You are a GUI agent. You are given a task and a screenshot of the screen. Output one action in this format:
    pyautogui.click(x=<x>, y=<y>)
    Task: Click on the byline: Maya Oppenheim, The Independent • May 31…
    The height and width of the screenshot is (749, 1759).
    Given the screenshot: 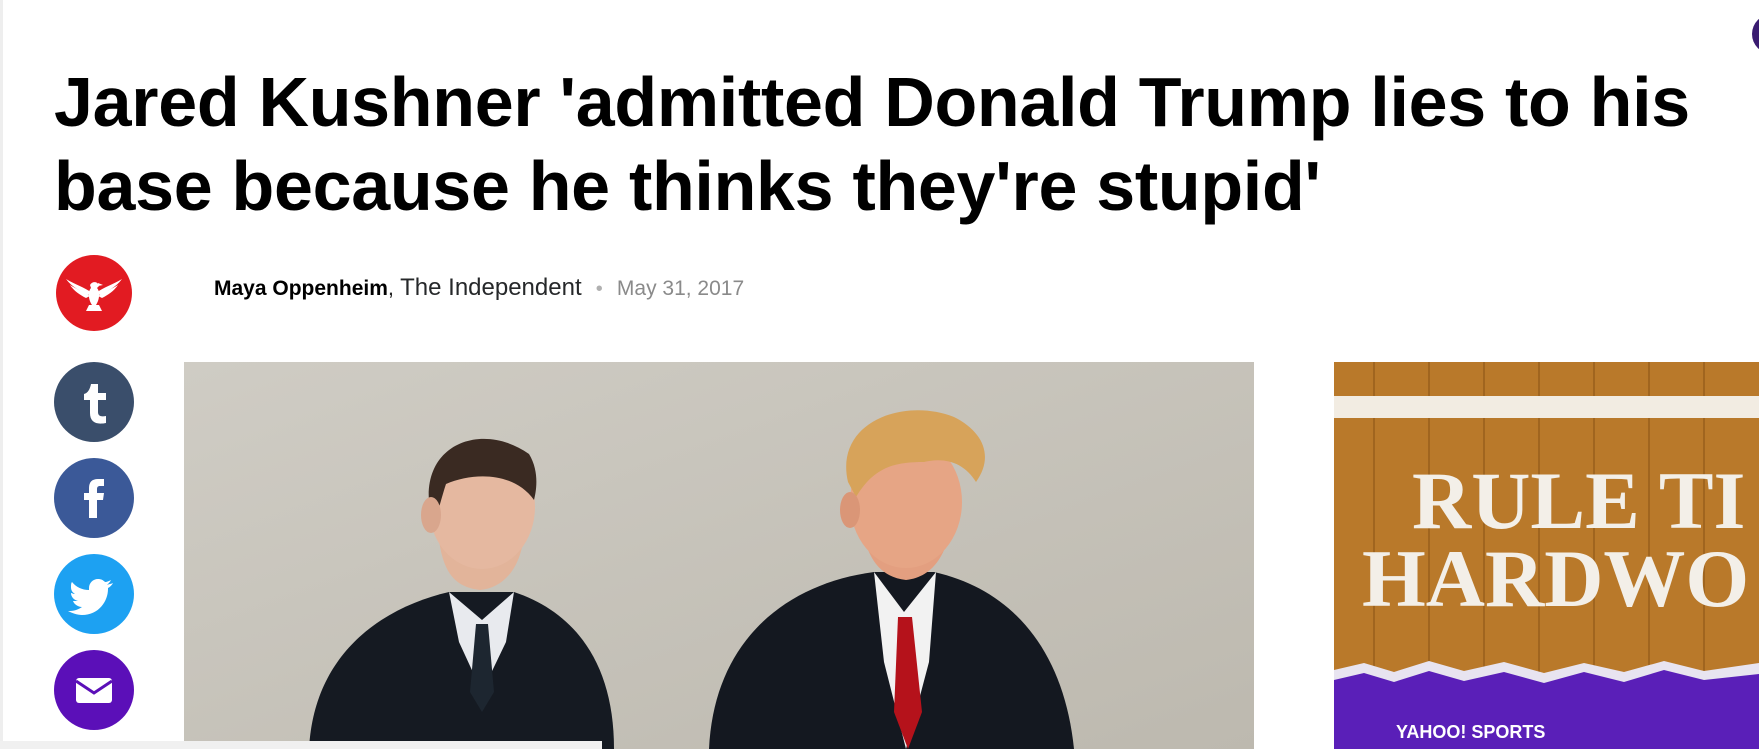 What is the action you would take?
    pyautogui.click(x=479, y=288)
    